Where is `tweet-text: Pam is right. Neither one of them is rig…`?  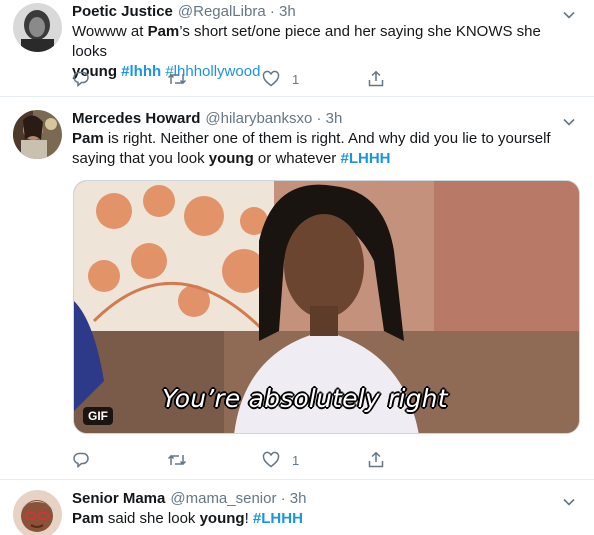
tweet-text: Pam is right. Neither one of them is rig… is located at coordinates (311, 148).